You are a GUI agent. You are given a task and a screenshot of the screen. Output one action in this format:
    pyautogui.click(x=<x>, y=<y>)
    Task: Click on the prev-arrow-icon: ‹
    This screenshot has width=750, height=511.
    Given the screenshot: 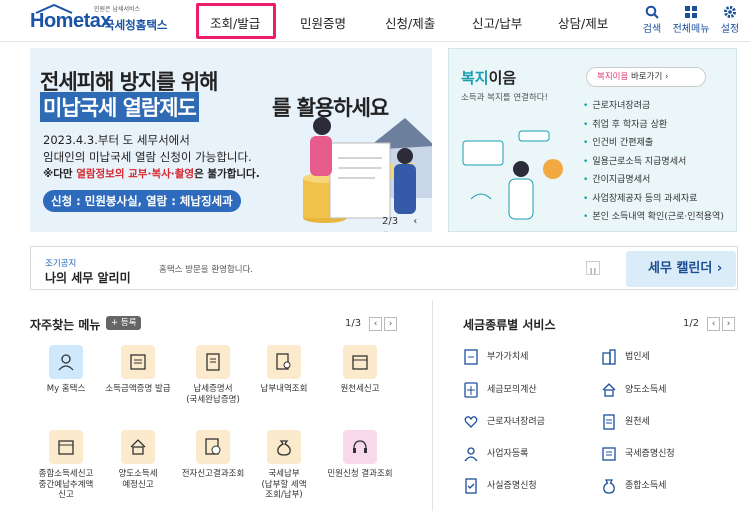 What is the action you would take?
    pyautogui.click(x=415, y=221)
    